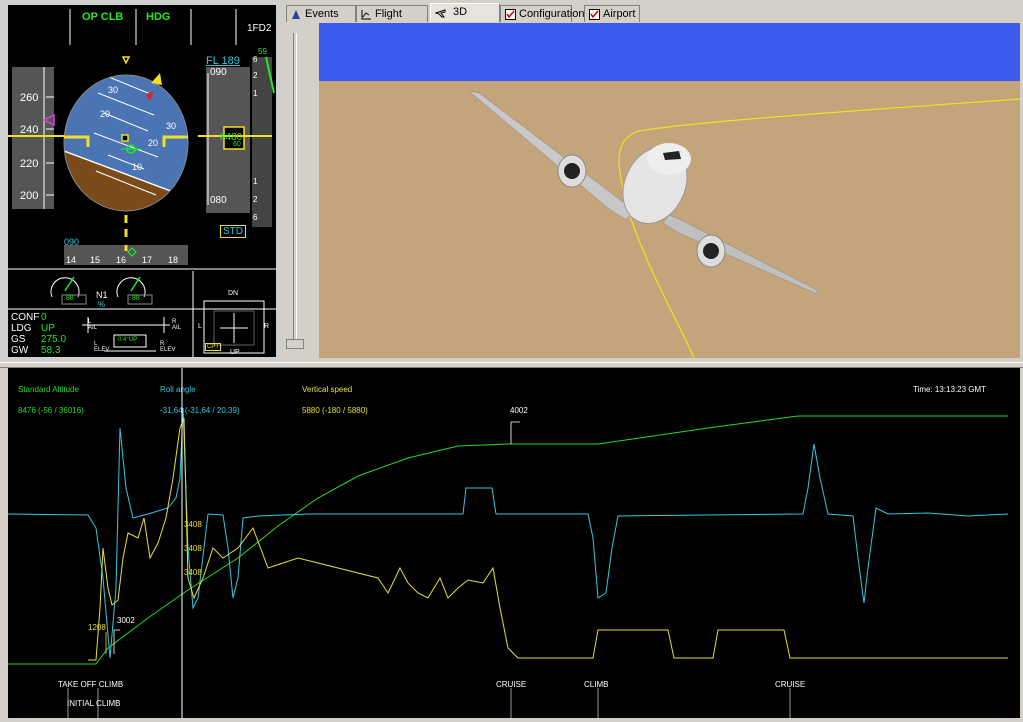  I want to click on heading-label: 16, so click(121, 260).